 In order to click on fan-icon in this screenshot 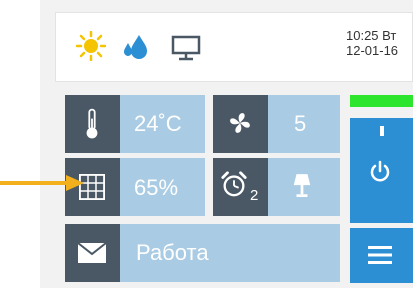, I will do `click(240, 123)`.